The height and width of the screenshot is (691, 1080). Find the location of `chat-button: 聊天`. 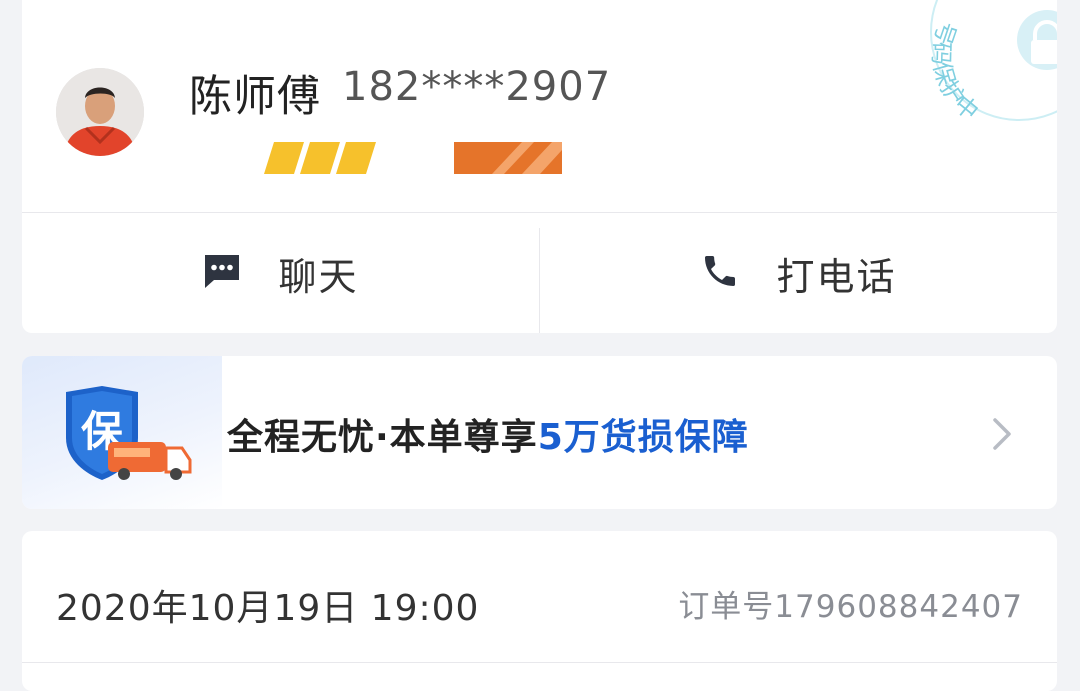

chat-button: 聊天 is located at coordinates (280, 273).